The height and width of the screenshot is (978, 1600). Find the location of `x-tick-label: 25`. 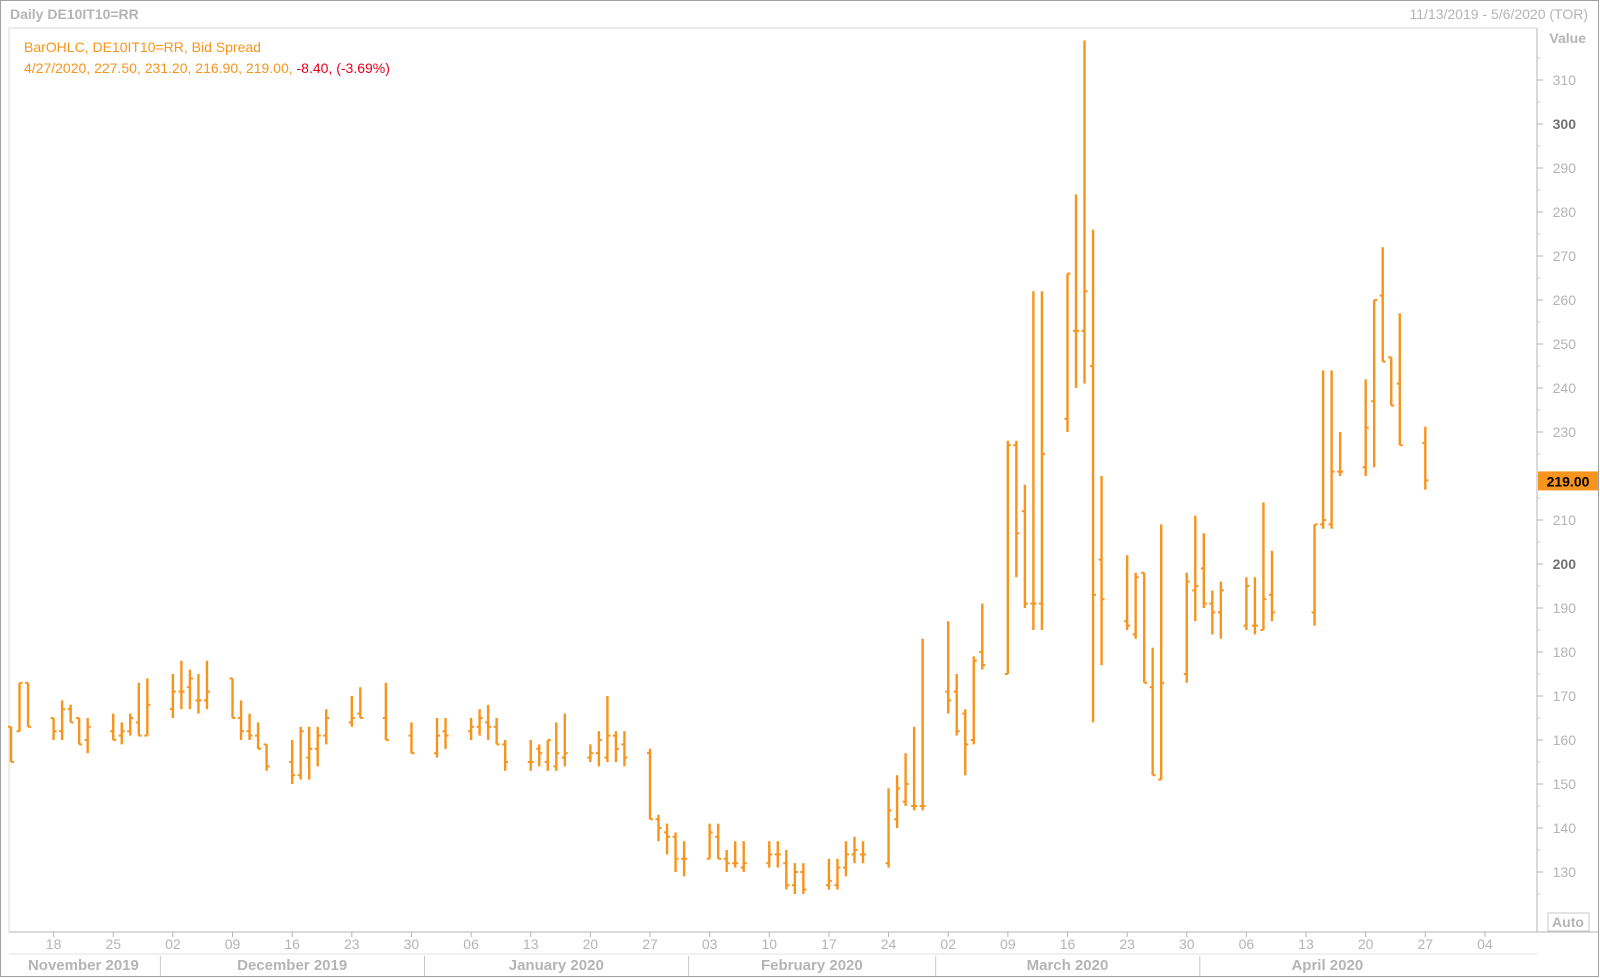

x-tick-label: 25 is located at coordinates (113, 944).